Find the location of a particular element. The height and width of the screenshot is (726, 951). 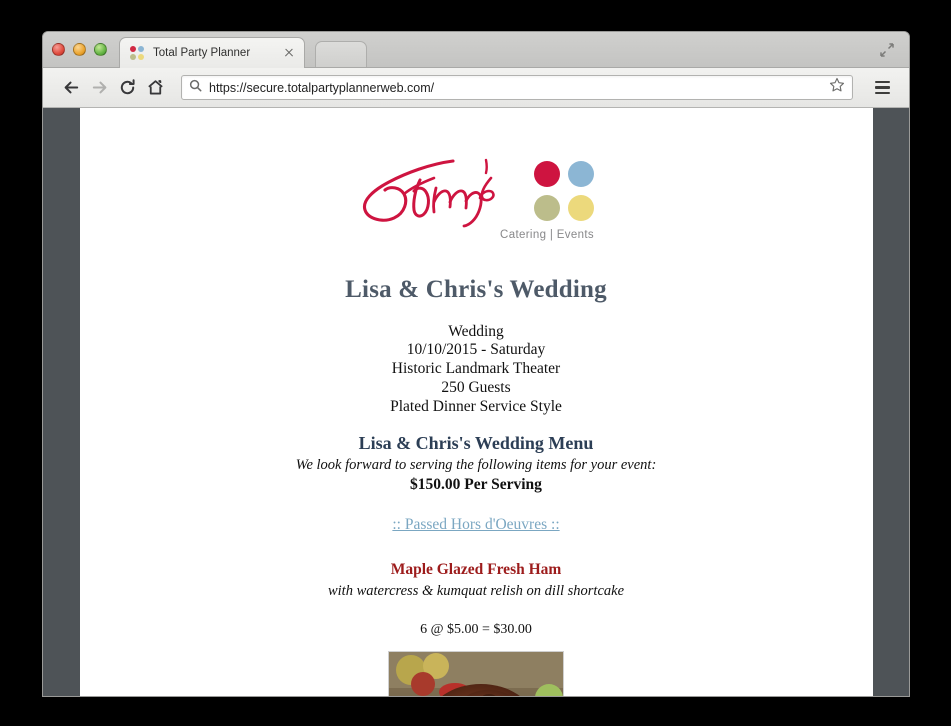

tab-strip: Total Party Planner is located at coordinates (476, 50).